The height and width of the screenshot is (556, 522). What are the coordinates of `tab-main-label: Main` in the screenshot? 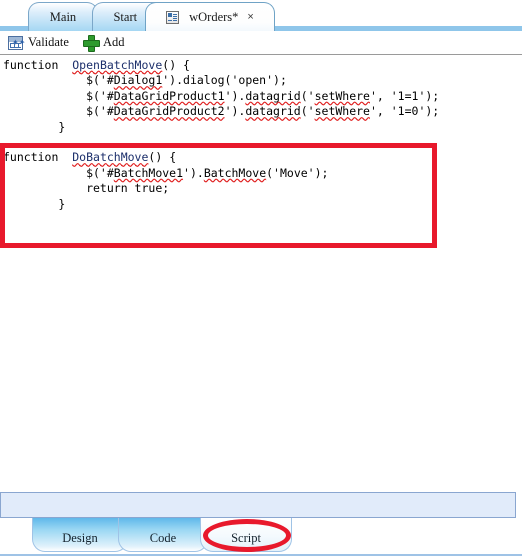 It's located at (63, 16).